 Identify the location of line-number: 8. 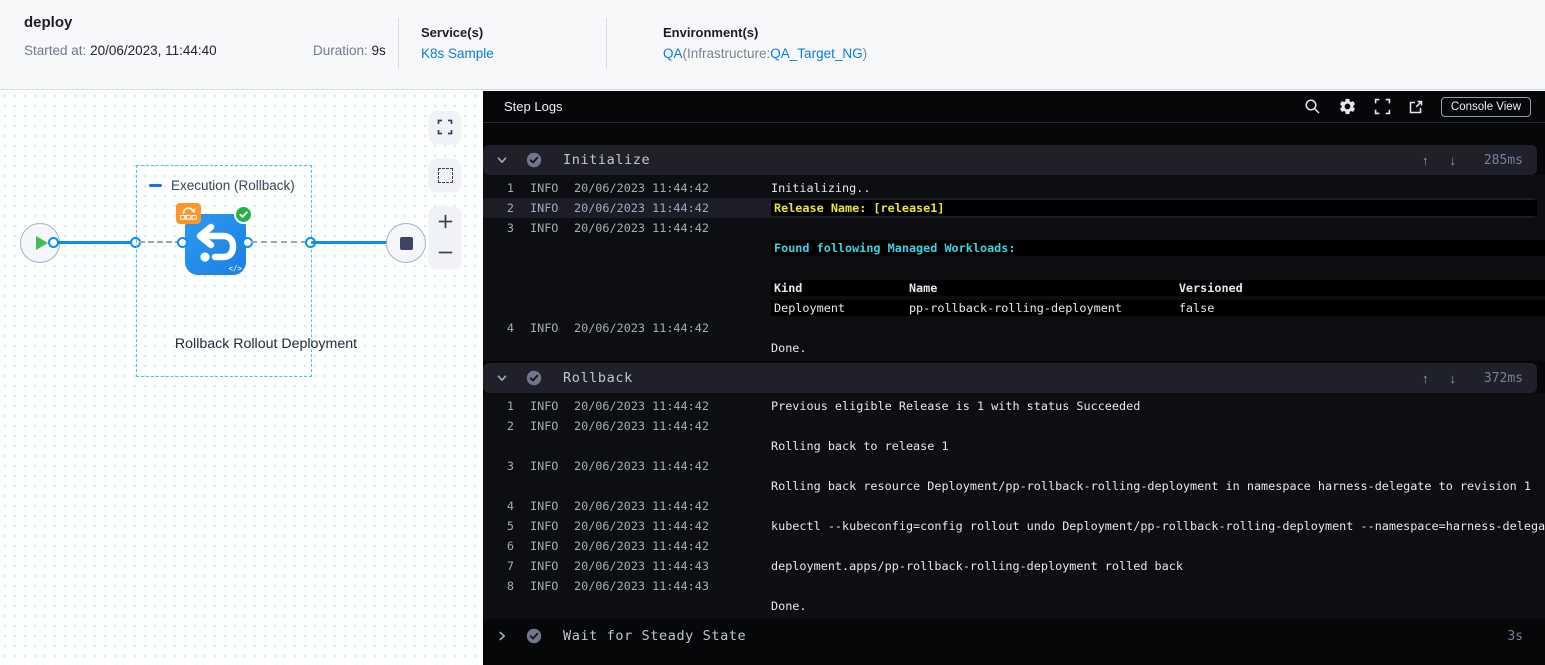
(510, 586).